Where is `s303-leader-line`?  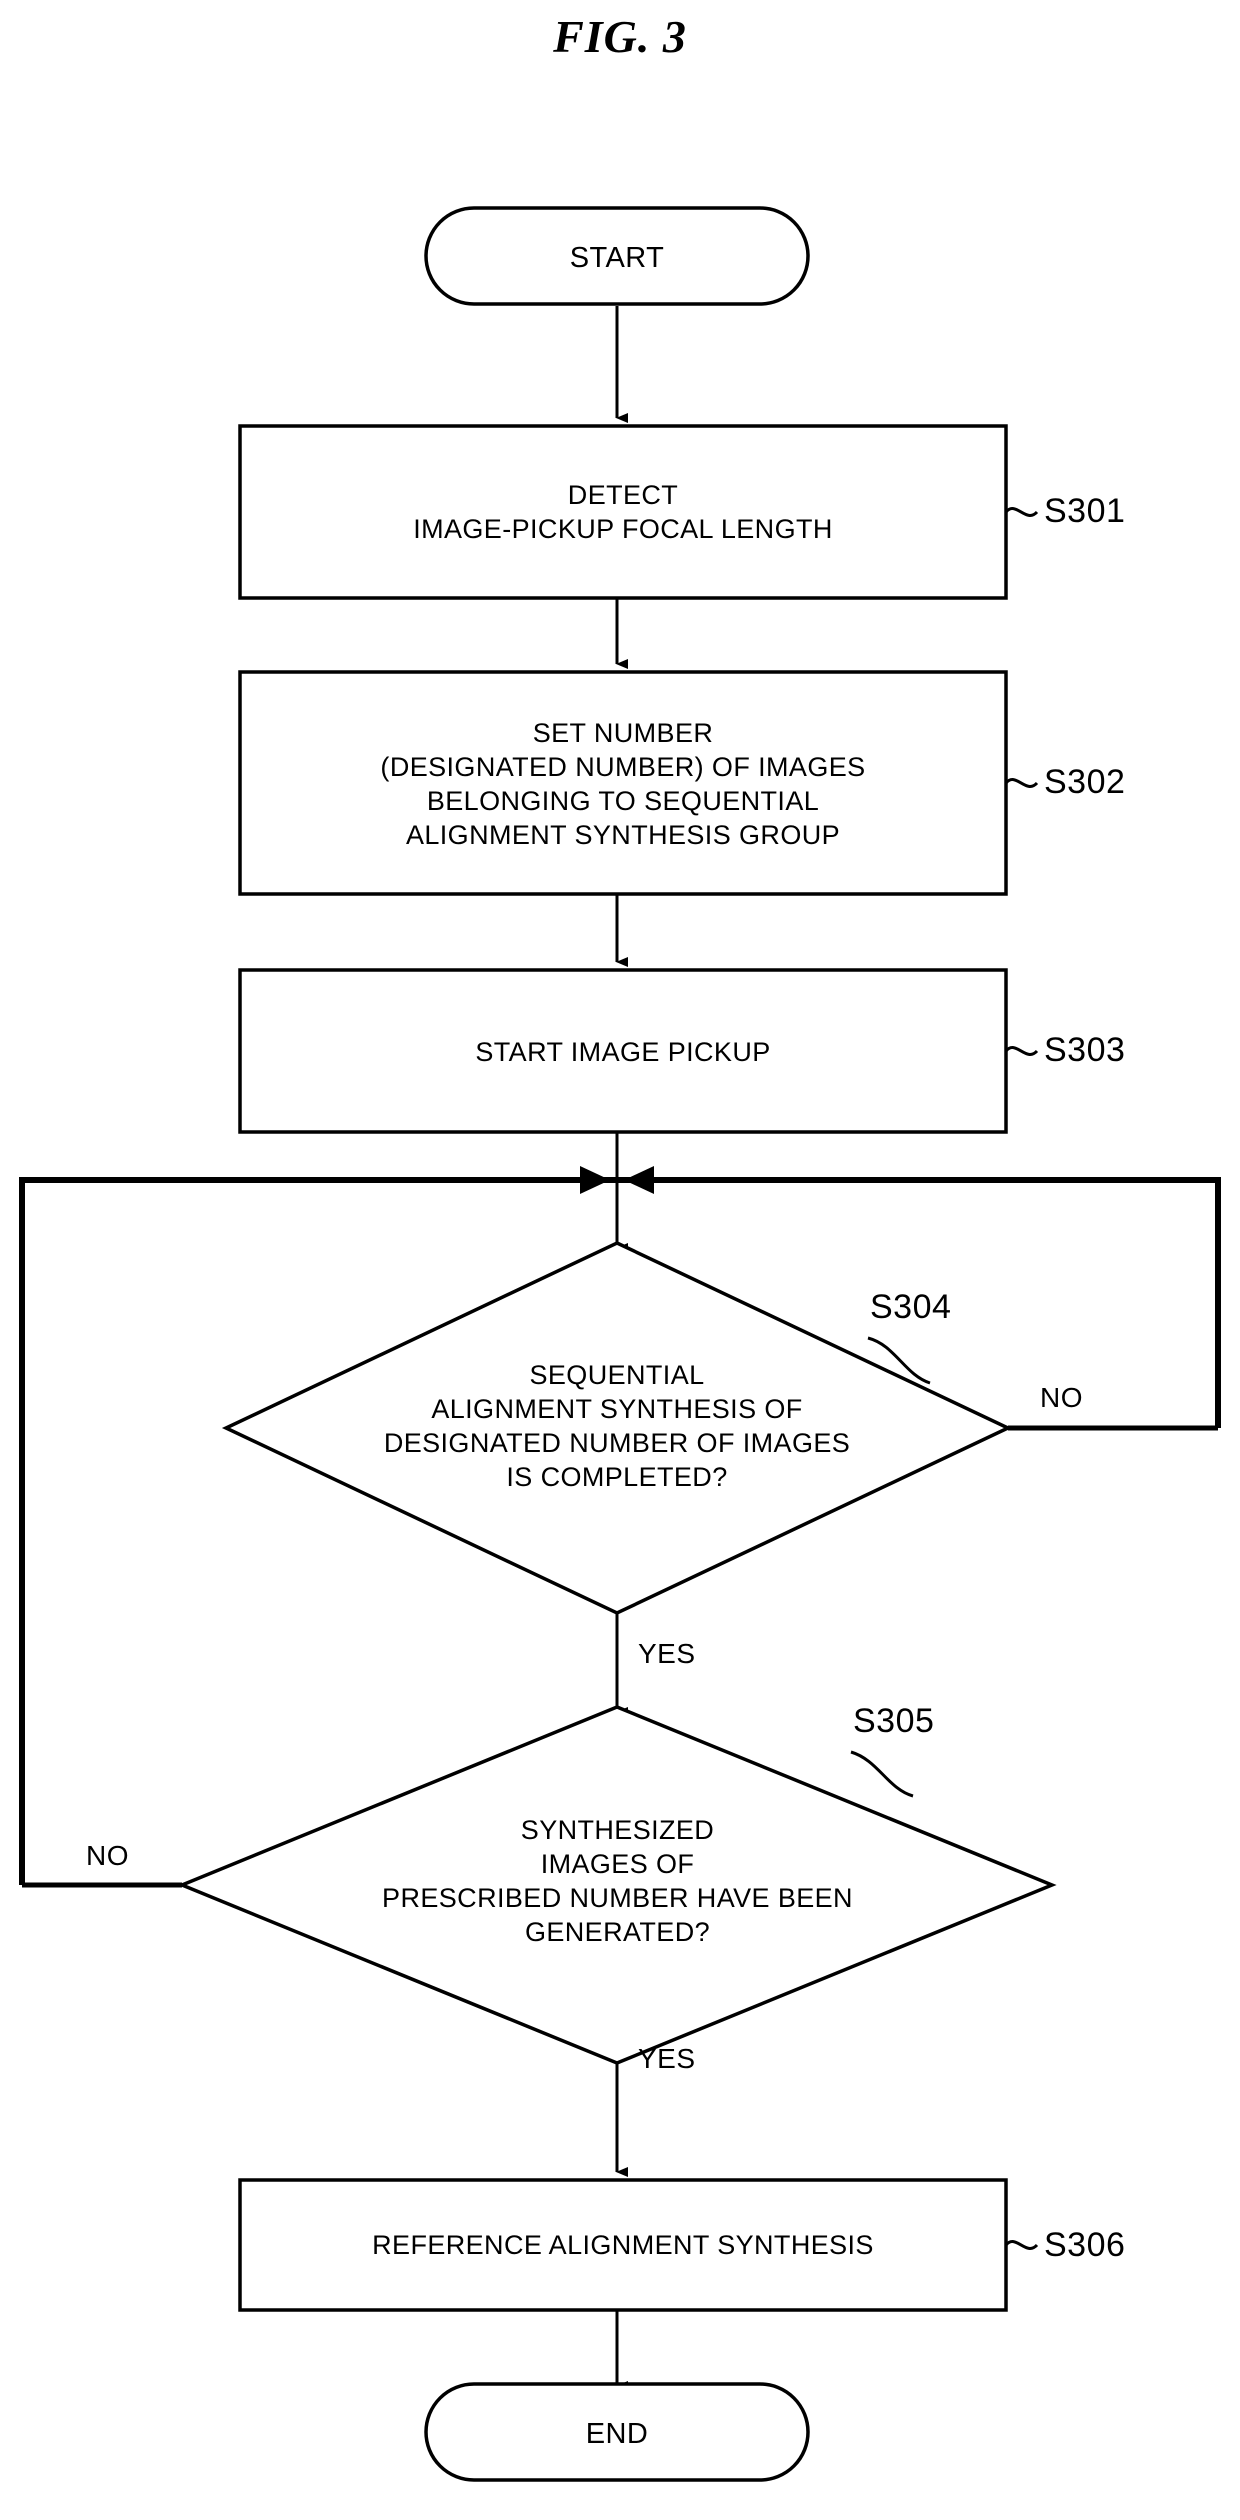
s303-leader-line is located at coordinates (1021, 1051).